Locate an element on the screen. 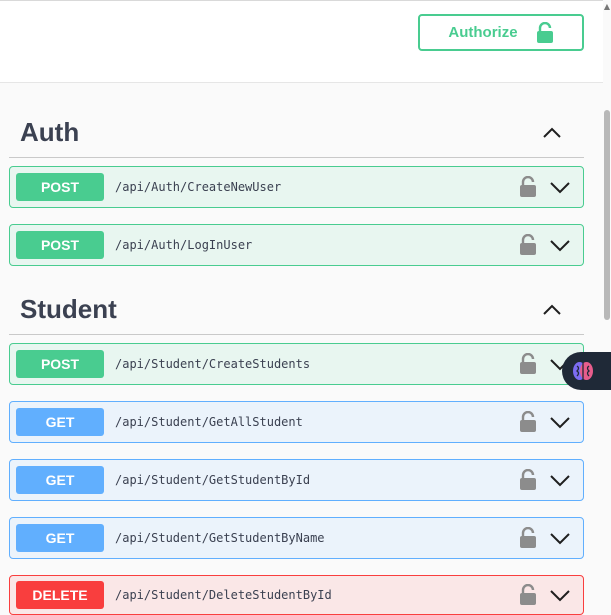 The image size is (611, 615). operation-get-student-by-id: GET /api/Student/GetStudentById is located at coordinates (296, 480).